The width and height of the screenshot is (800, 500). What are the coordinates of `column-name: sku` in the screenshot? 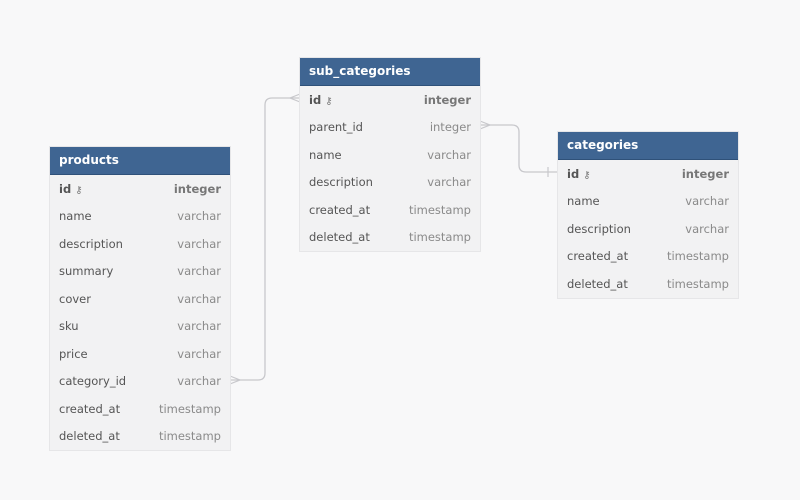 It's located at (69, 326).